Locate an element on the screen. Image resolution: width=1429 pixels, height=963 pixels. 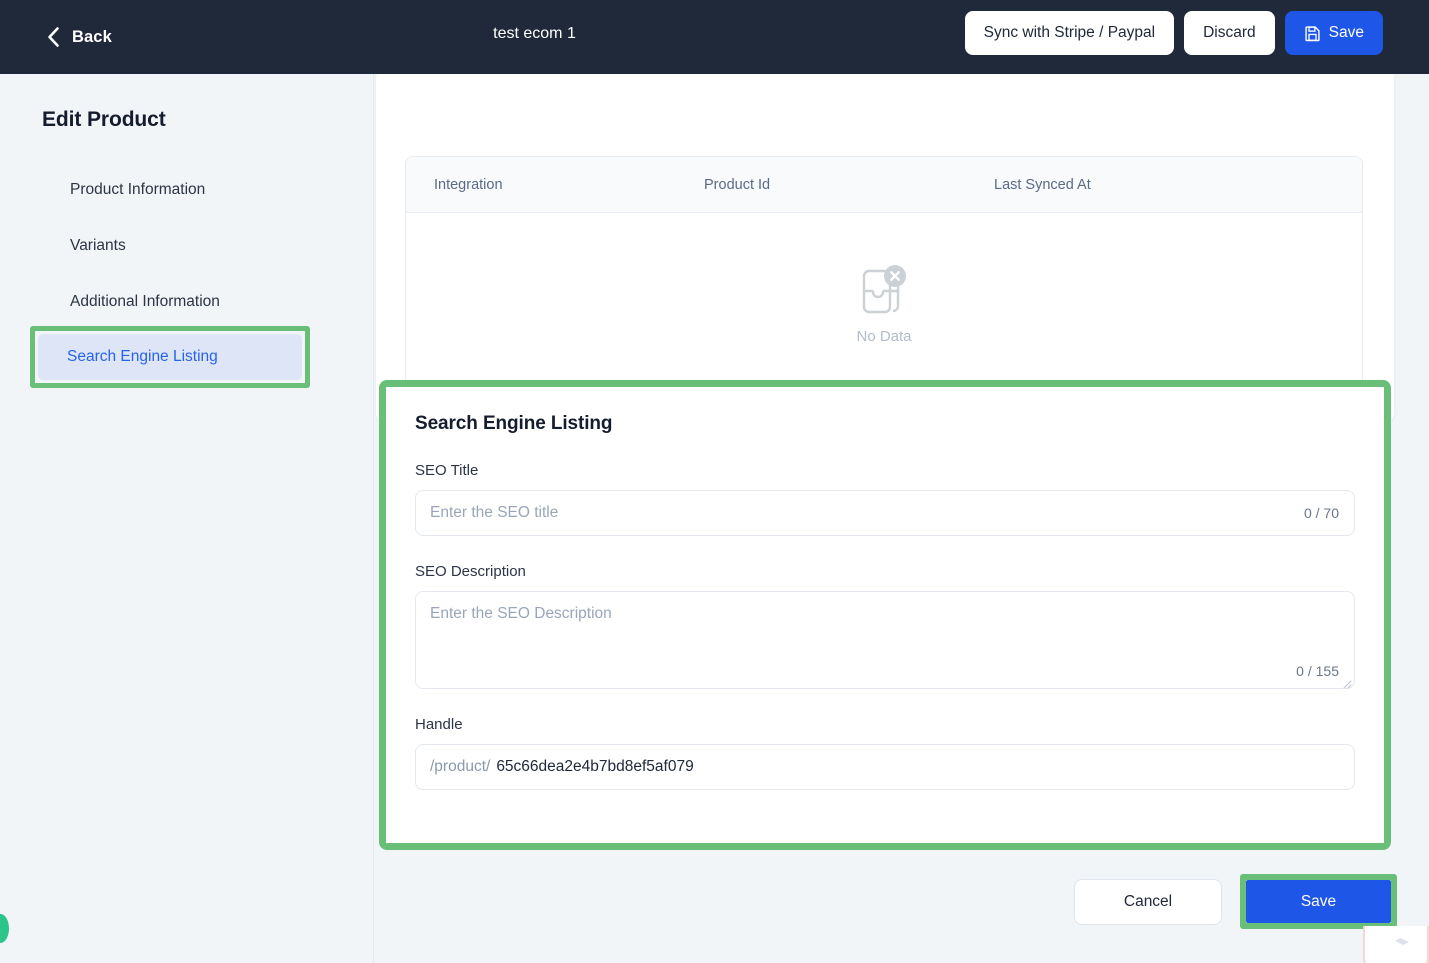
table-empty-state: No Data is located at coordinates (884, 304).